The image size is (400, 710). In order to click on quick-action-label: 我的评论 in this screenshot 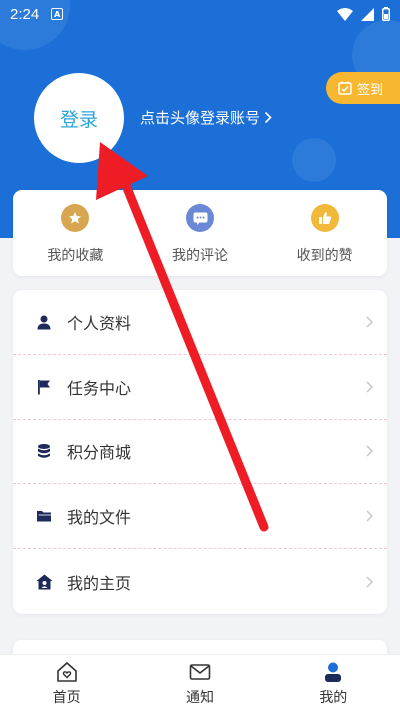, I will do `click(200, 256)`.